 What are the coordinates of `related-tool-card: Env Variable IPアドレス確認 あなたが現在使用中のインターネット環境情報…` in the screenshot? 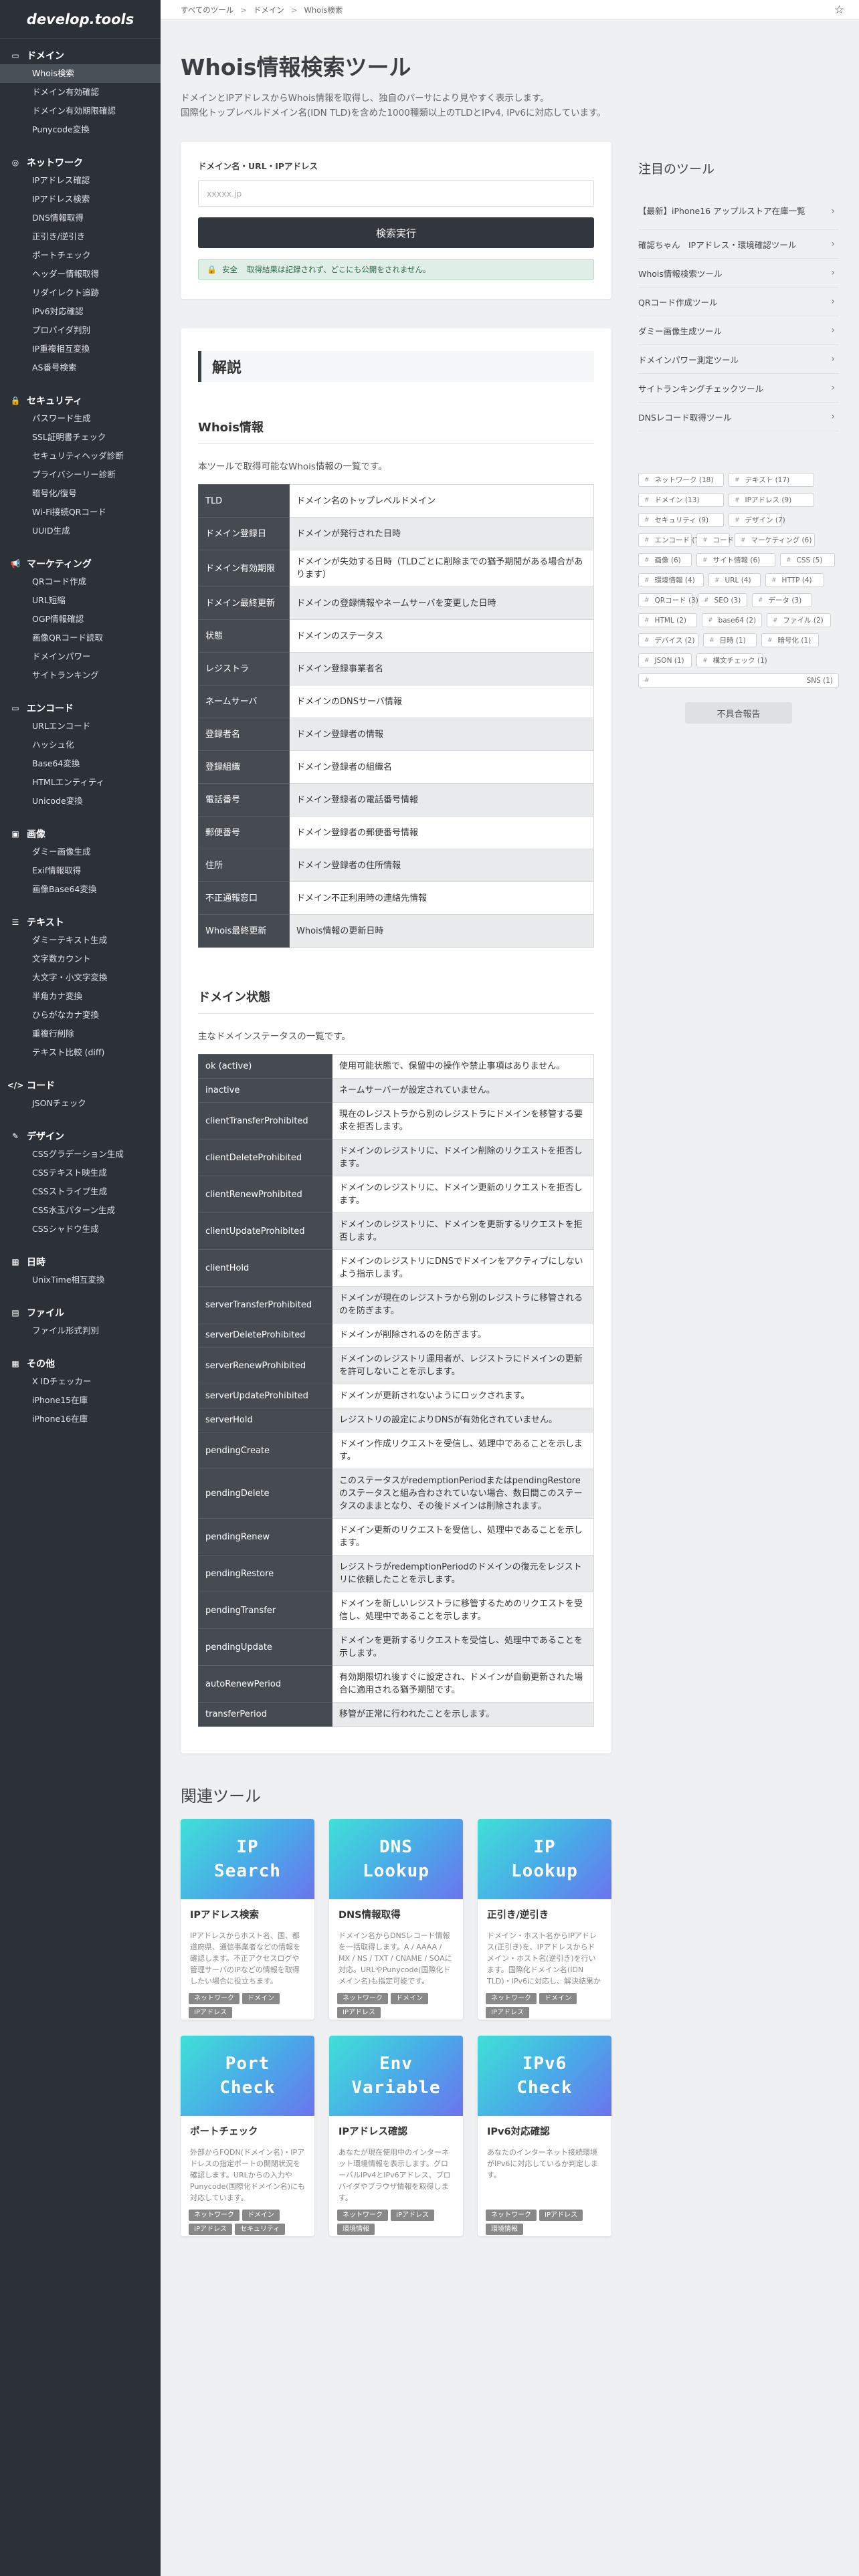 It's located at (396, 2136).